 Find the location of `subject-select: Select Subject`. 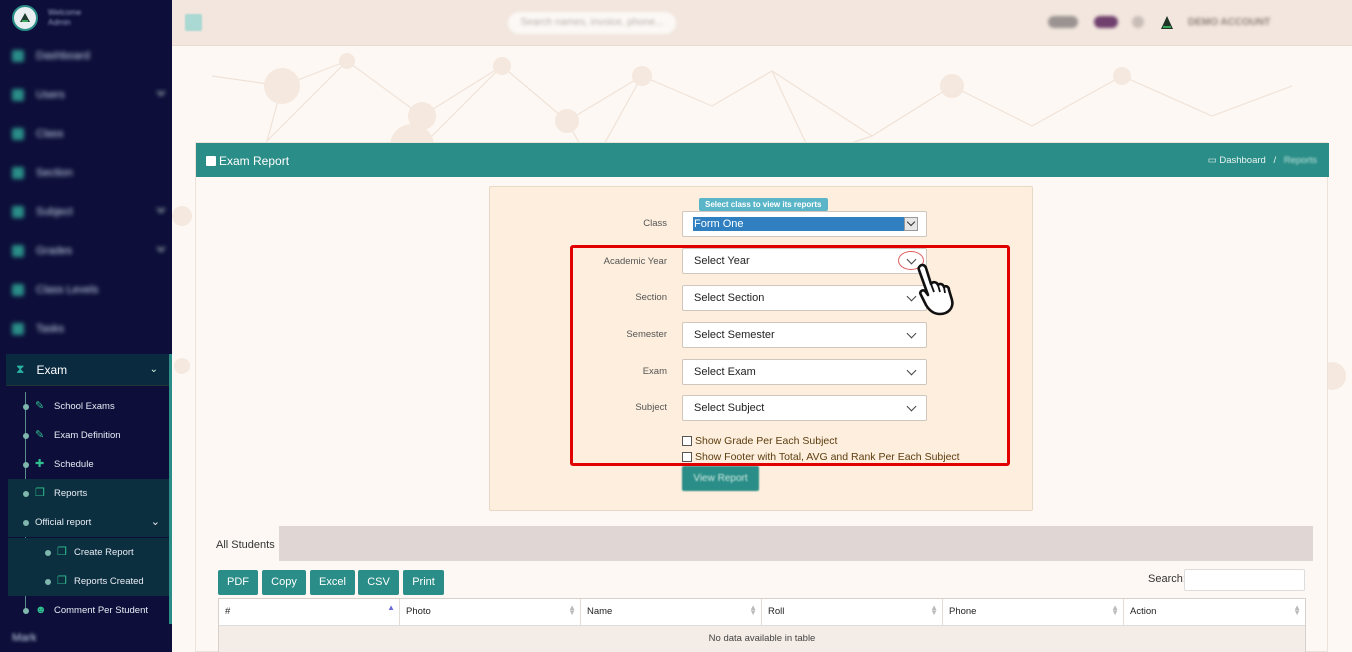

subject-select: Select Subject is located at coordinates (804, 408).